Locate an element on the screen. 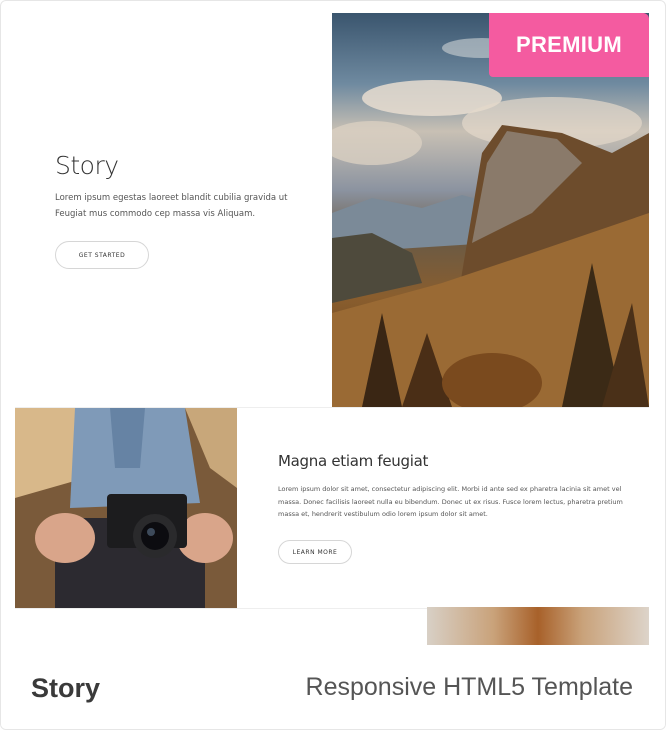 The height and width of the screenshot is (730, 666). hero-title: Story is located at coordinates (87, 165).